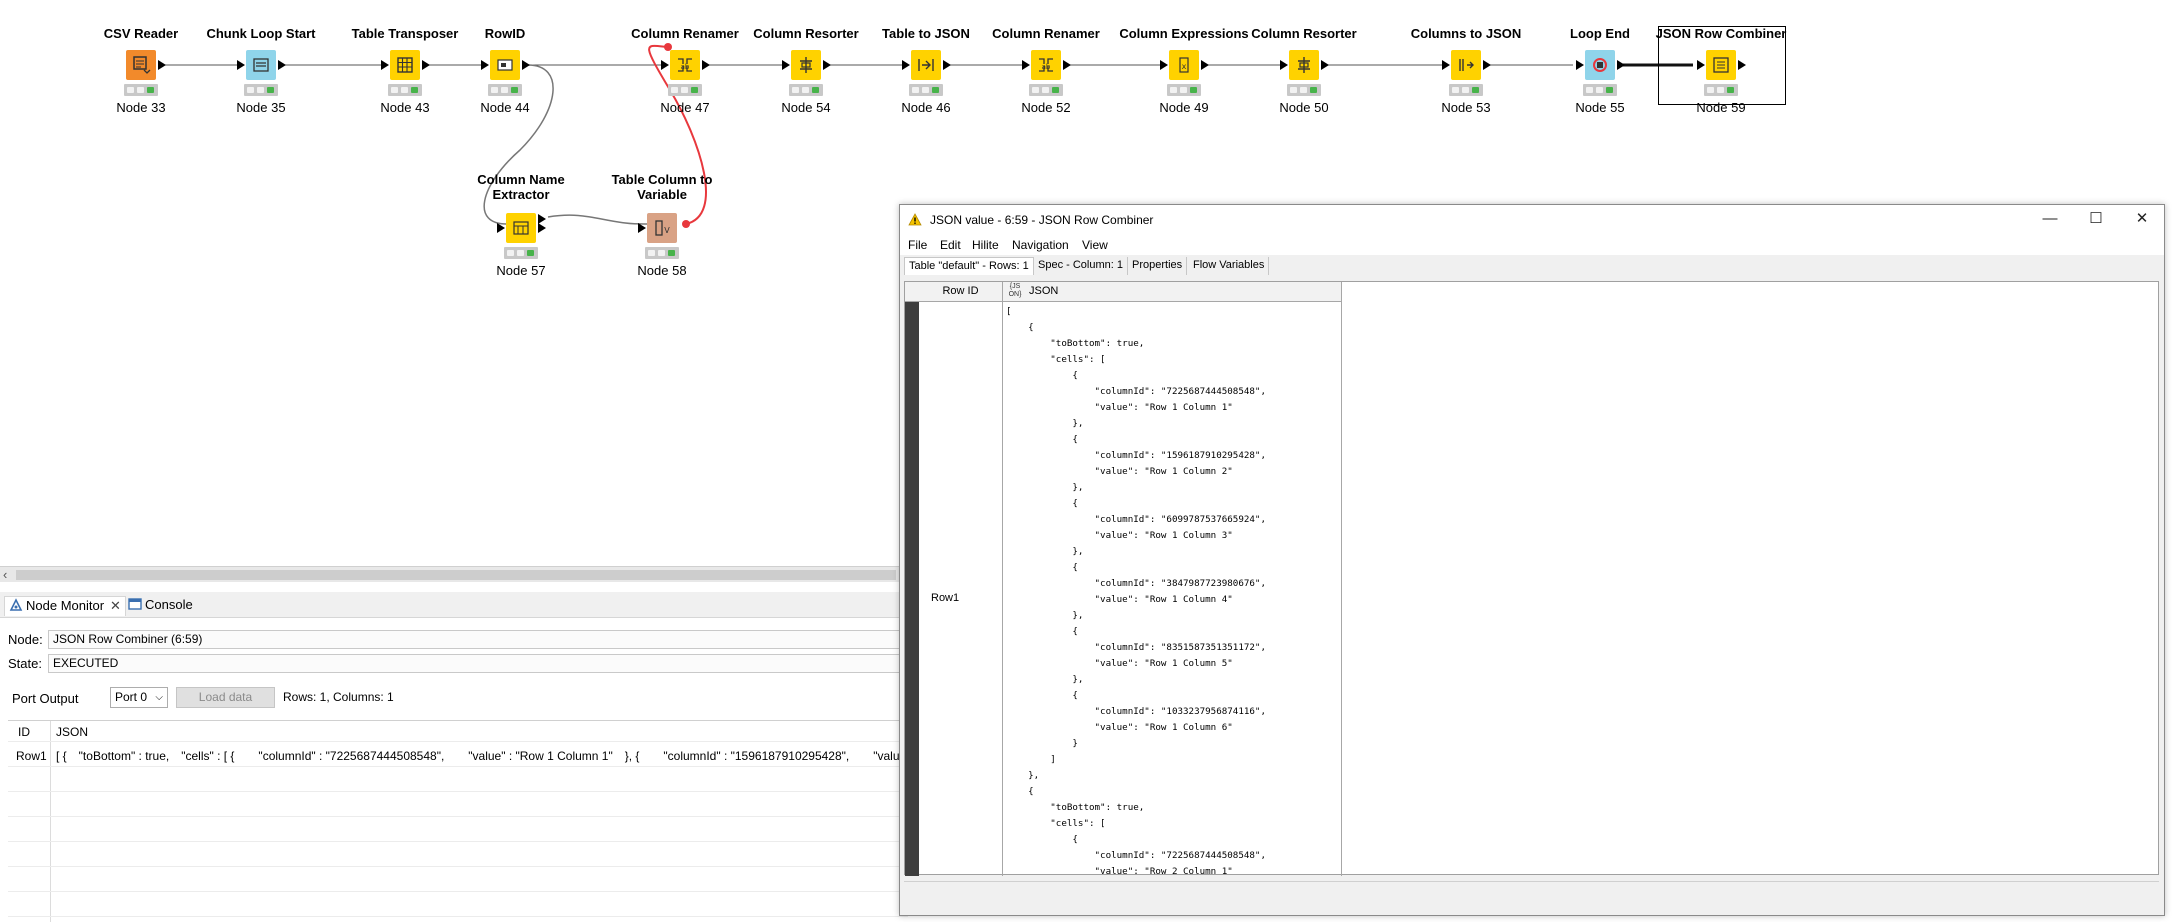 The height and width of the screenshot is (922, 2173). Describe the element at coordinates (505, 33) in the screenshot. I see `node-title: RowID` at that location.